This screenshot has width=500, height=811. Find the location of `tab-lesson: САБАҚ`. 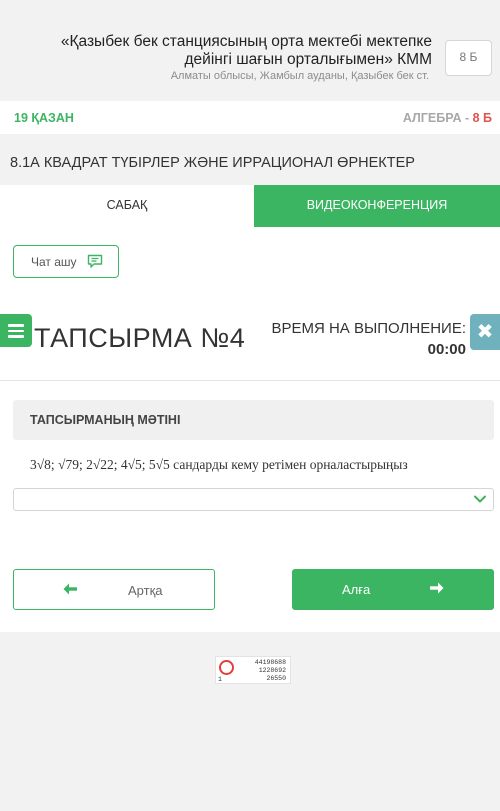

tab-lesson: САБАҚ is located at coordinates (127, 206).